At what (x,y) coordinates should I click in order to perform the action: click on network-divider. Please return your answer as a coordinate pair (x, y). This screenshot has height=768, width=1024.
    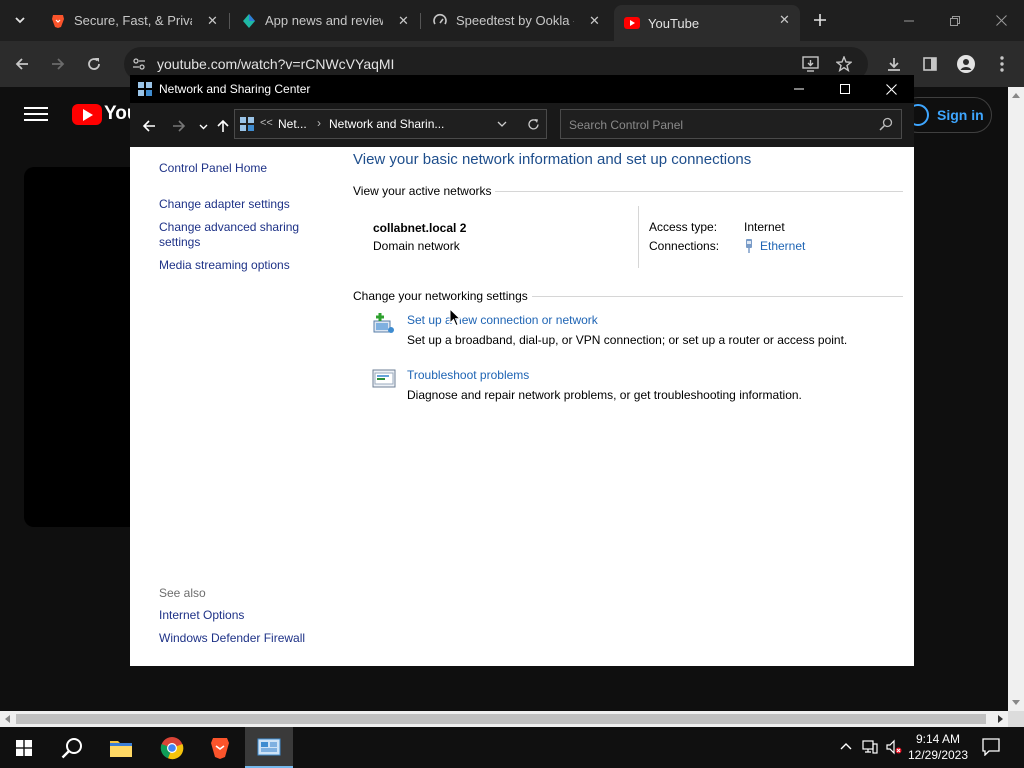
    Looking at the image, I should click on (638, 237).